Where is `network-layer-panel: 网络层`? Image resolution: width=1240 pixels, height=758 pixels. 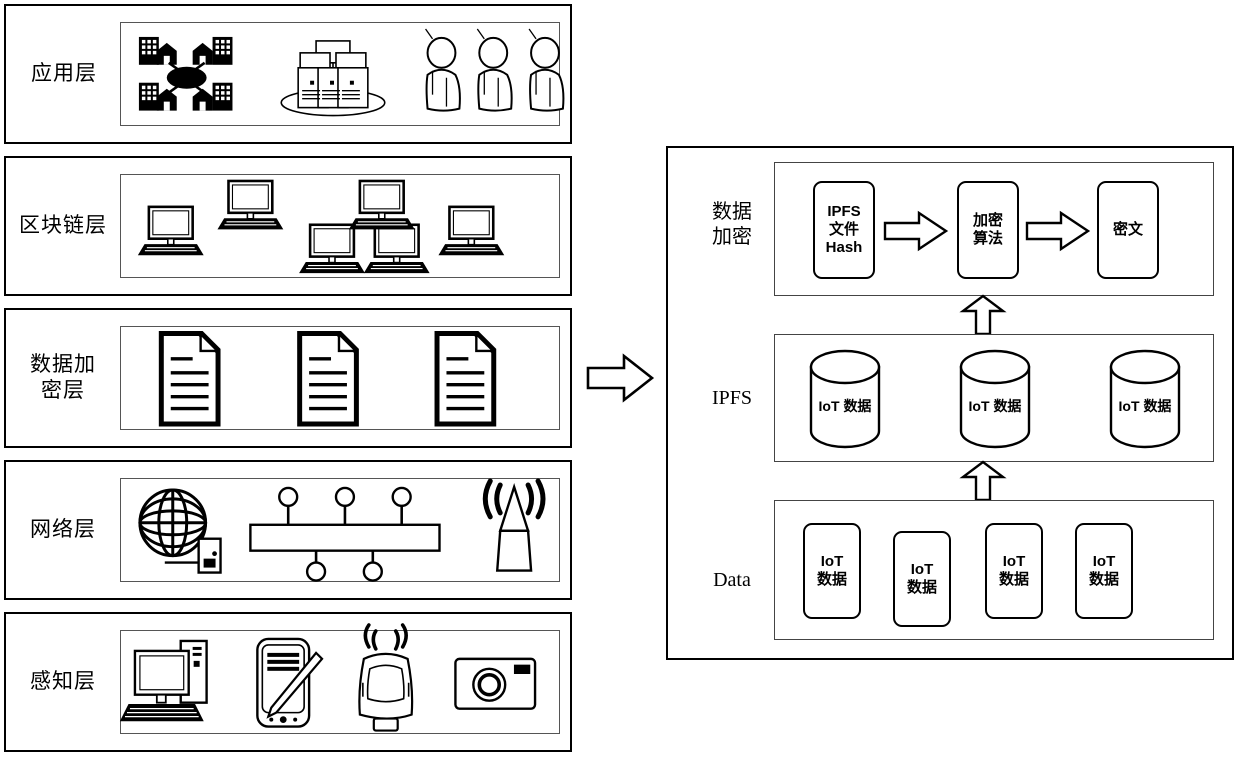 network-layer-panel: 网络层 is located at coordinates (288, 530).